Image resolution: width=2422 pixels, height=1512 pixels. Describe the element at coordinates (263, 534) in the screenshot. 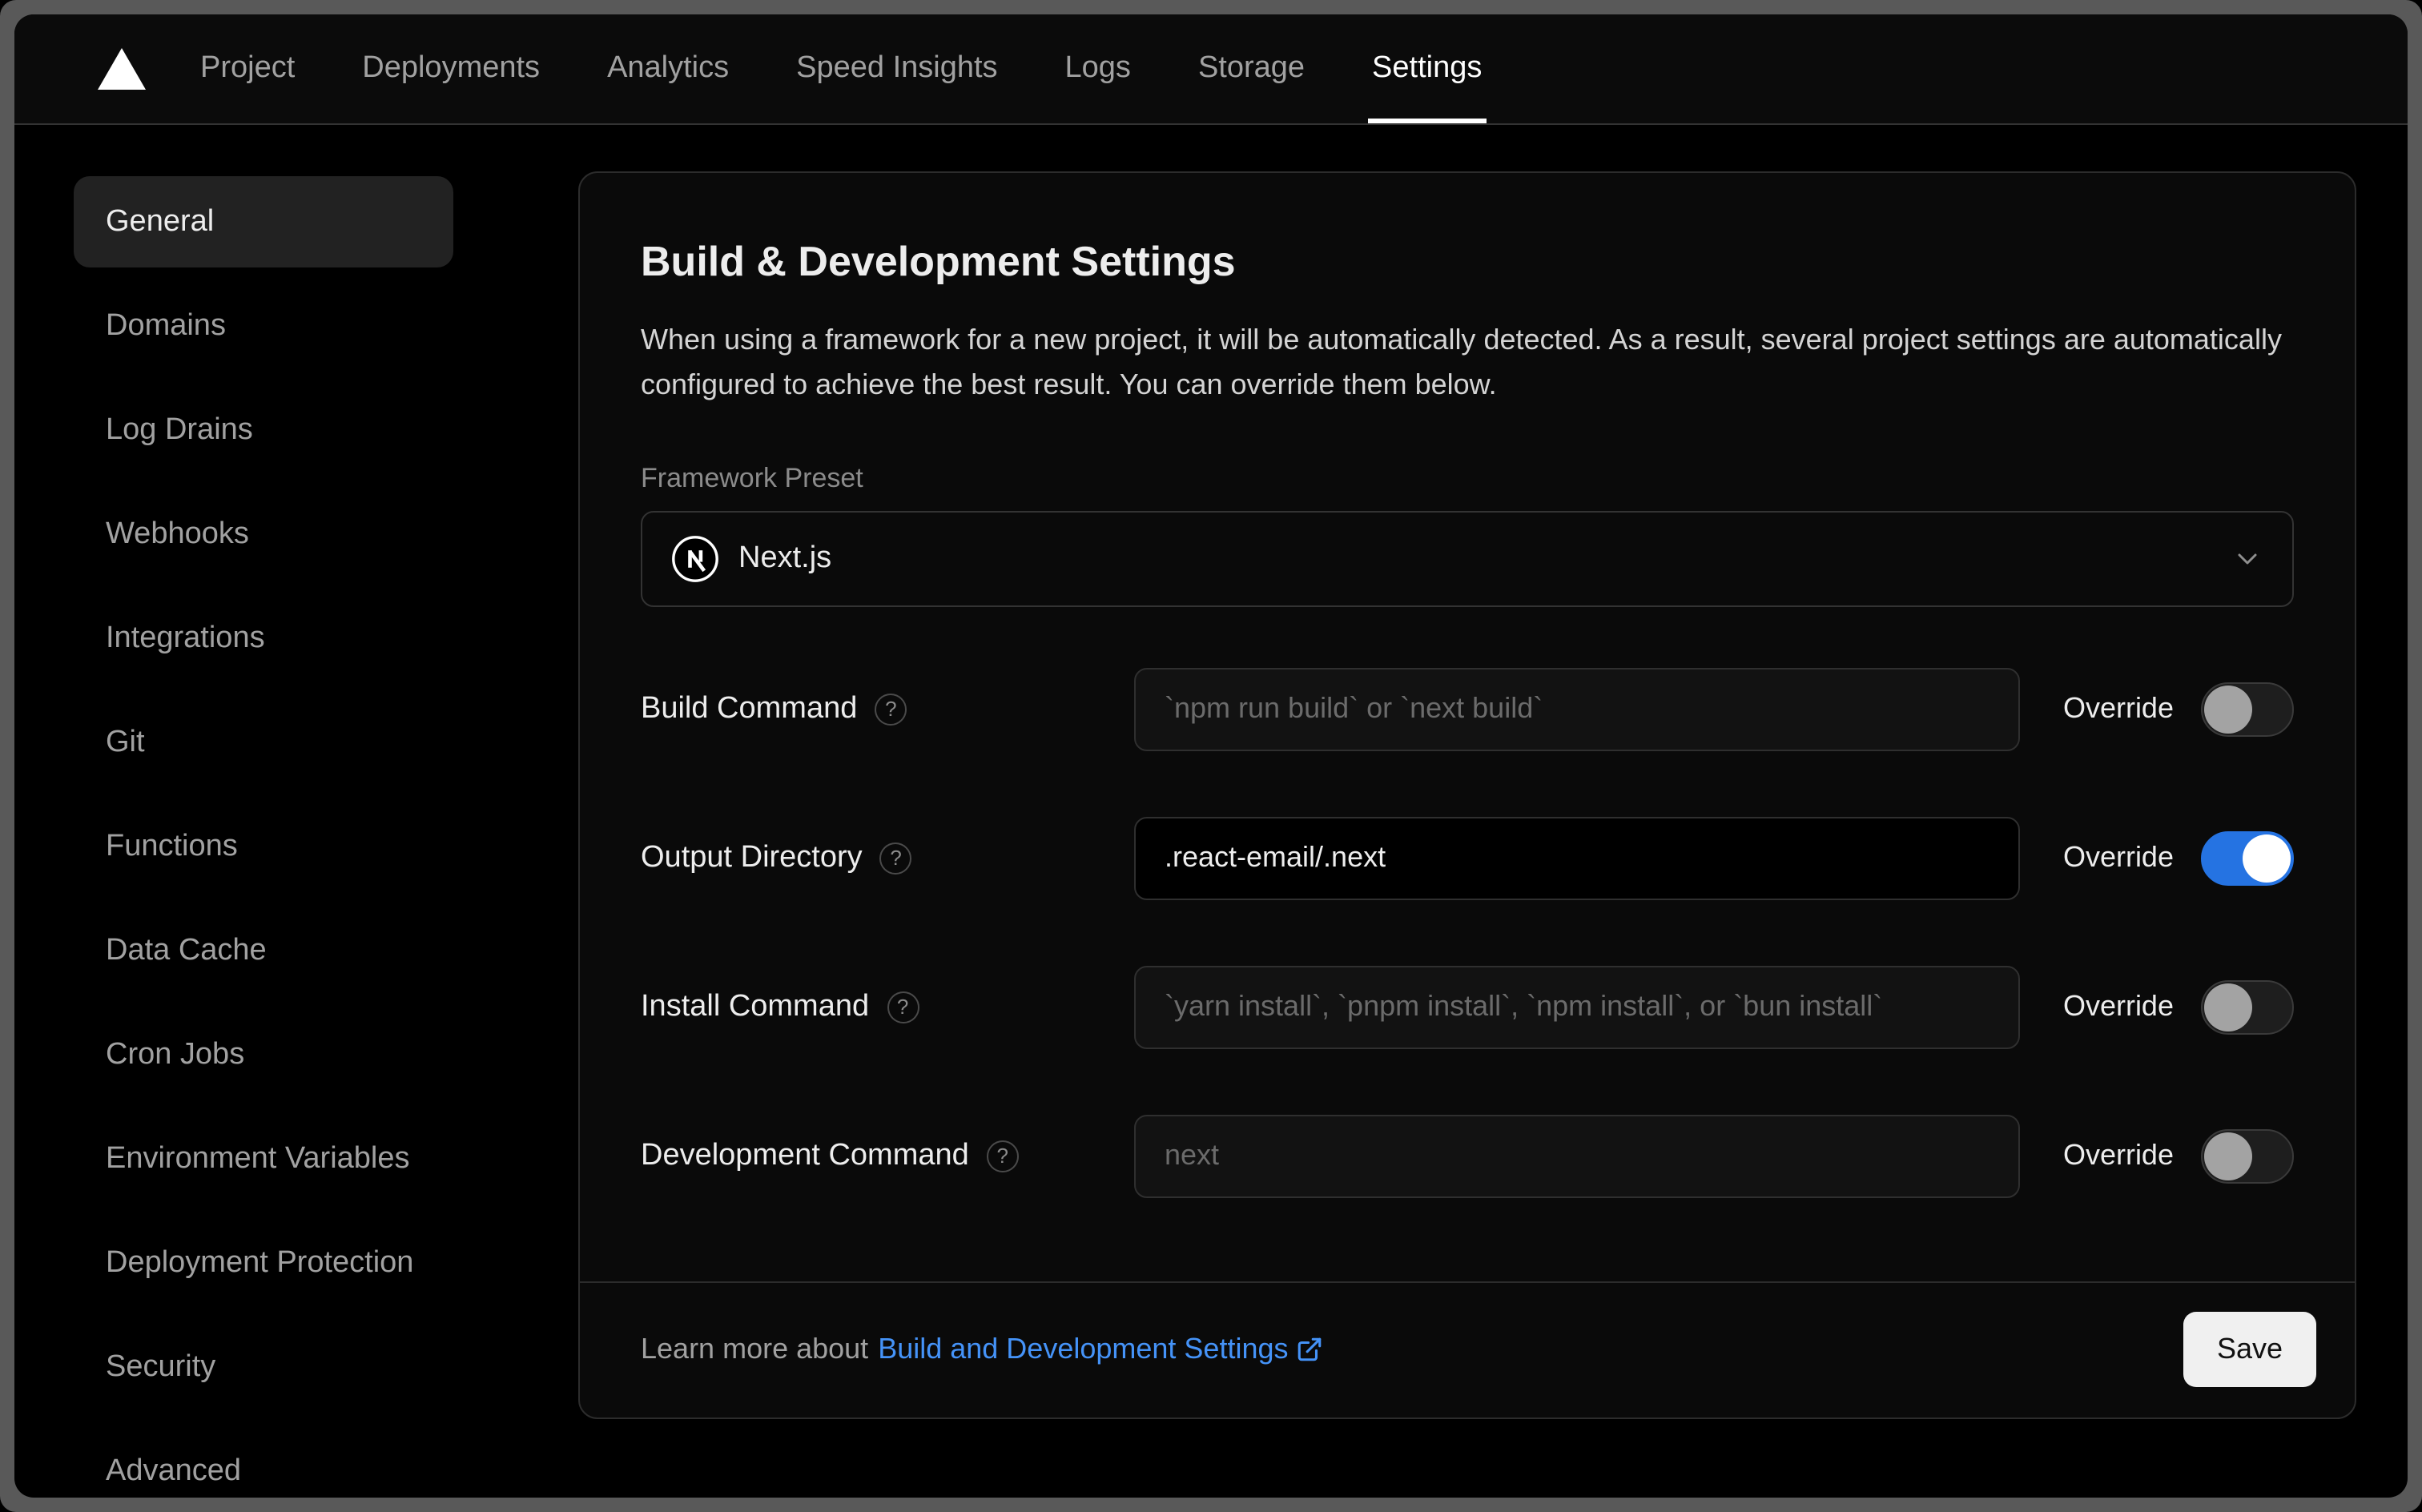

I see `sidebar-item-webhooks: Webhooks` at that location.